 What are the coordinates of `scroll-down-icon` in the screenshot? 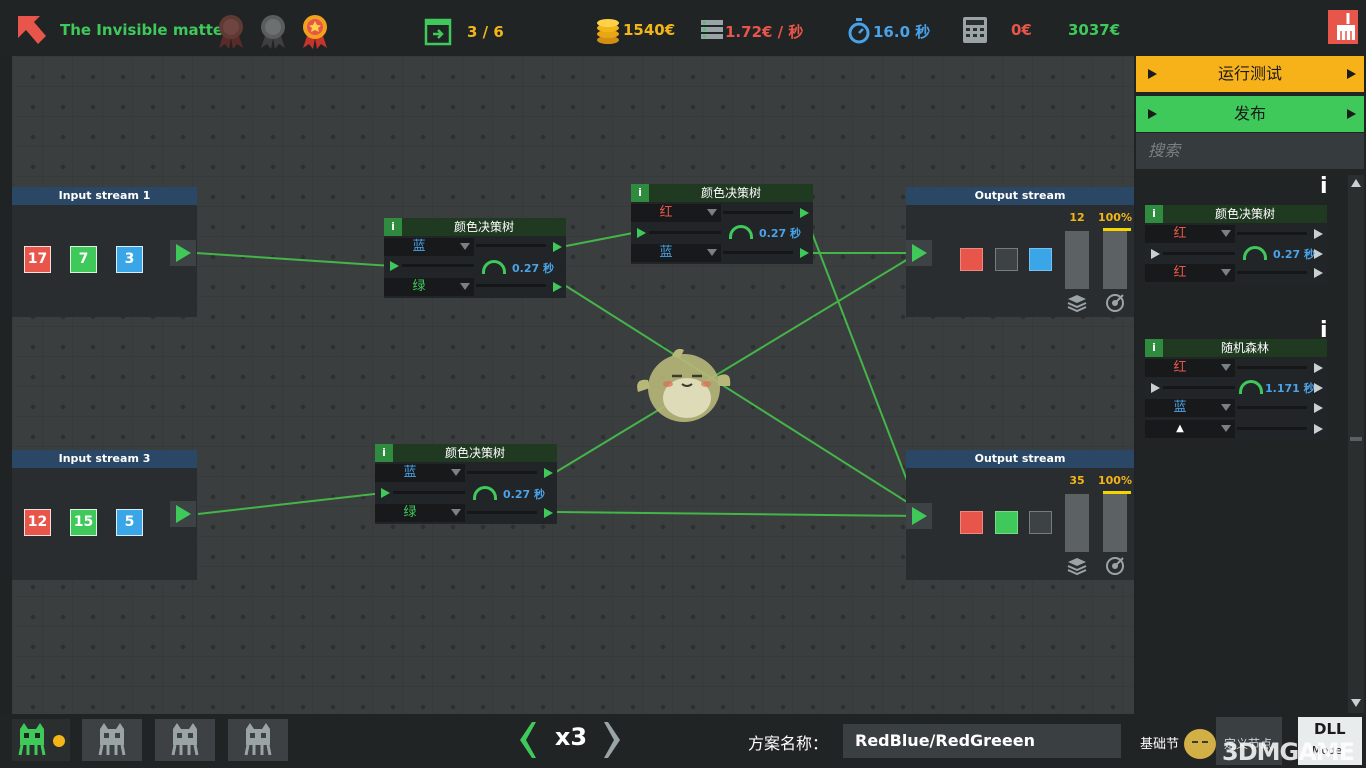 It's located at (1356, 703).